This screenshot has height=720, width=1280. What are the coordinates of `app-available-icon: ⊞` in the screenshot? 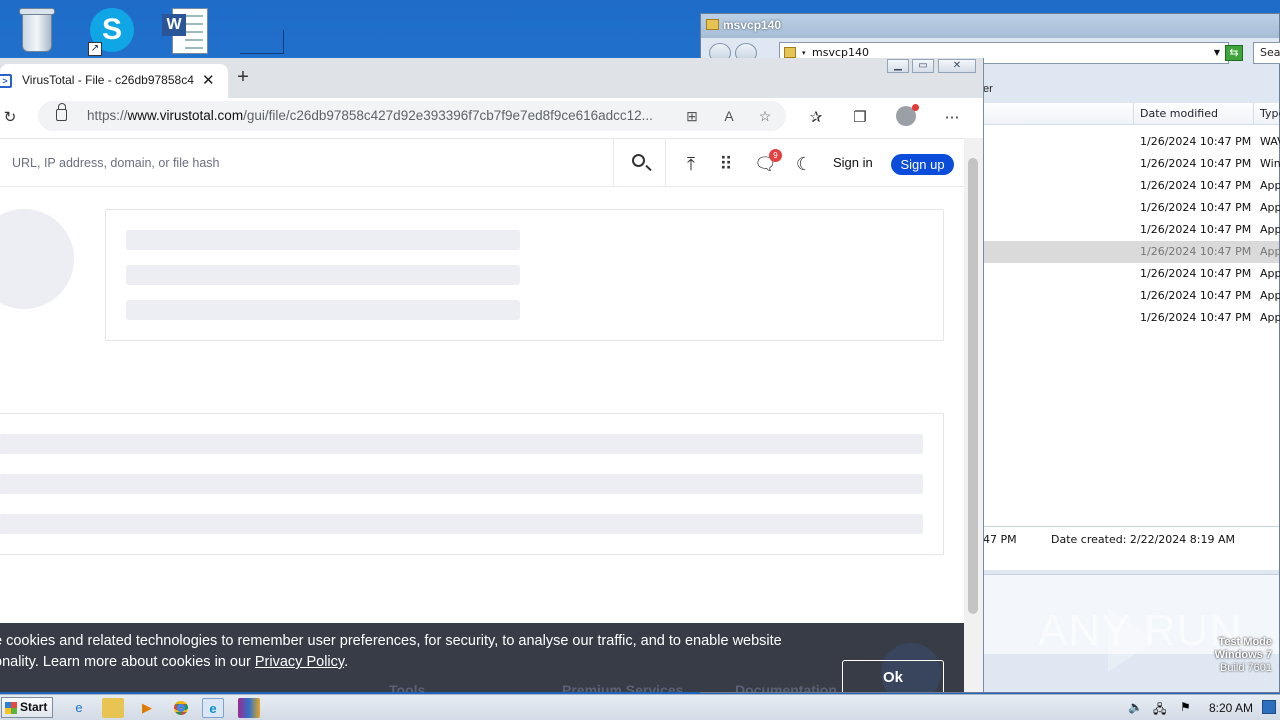 It's located at (692, 116).